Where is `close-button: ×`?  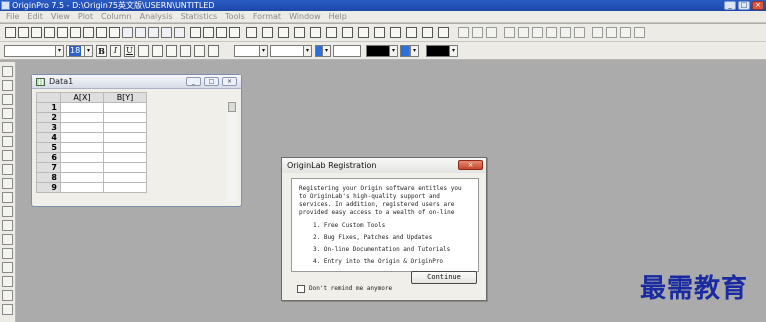
close-button: × is located at coordinates (758, 5).